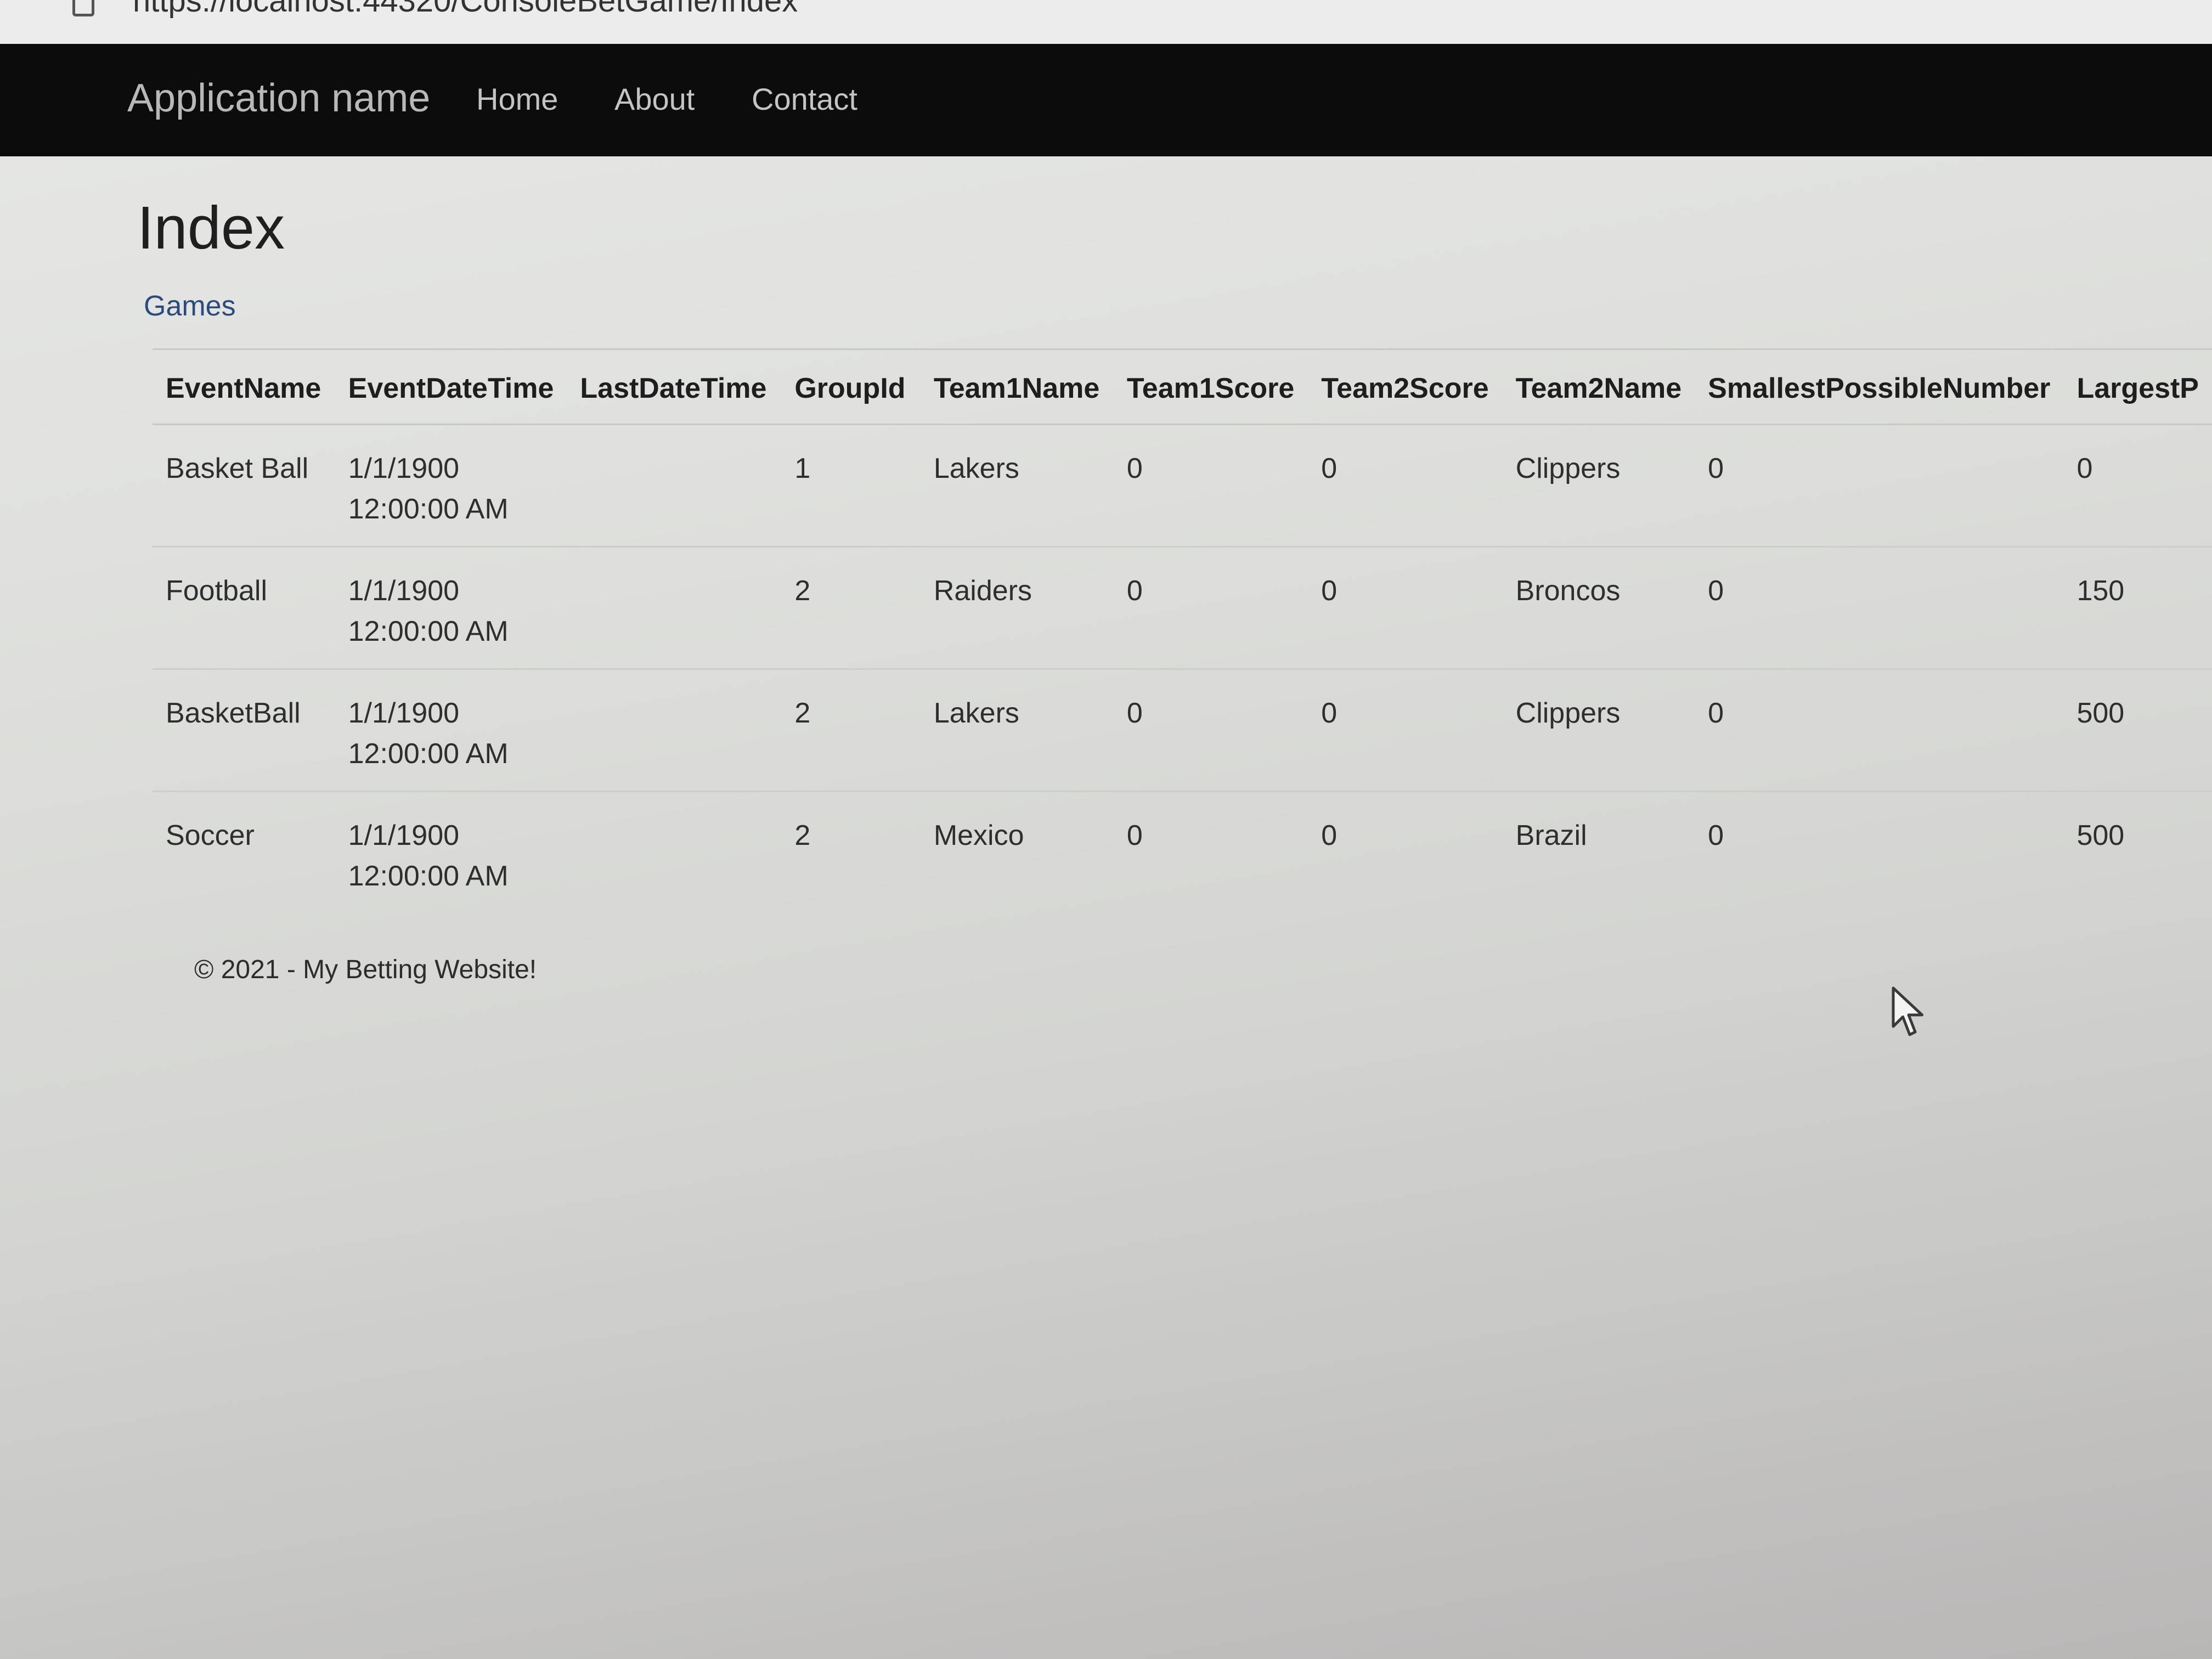 This screenshot has height=1659, width=2212. I want to click on cell-team2-name: Brazil, so click(1599, 849).